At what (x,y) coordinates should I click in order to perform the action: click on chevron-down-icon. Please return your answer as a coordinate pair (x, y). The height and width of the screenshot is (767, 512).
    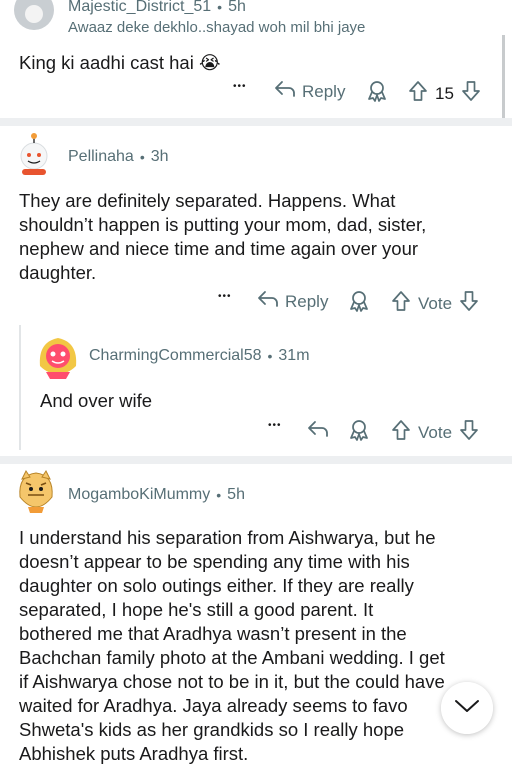
    Looking at the image, I should click on (467, 708).